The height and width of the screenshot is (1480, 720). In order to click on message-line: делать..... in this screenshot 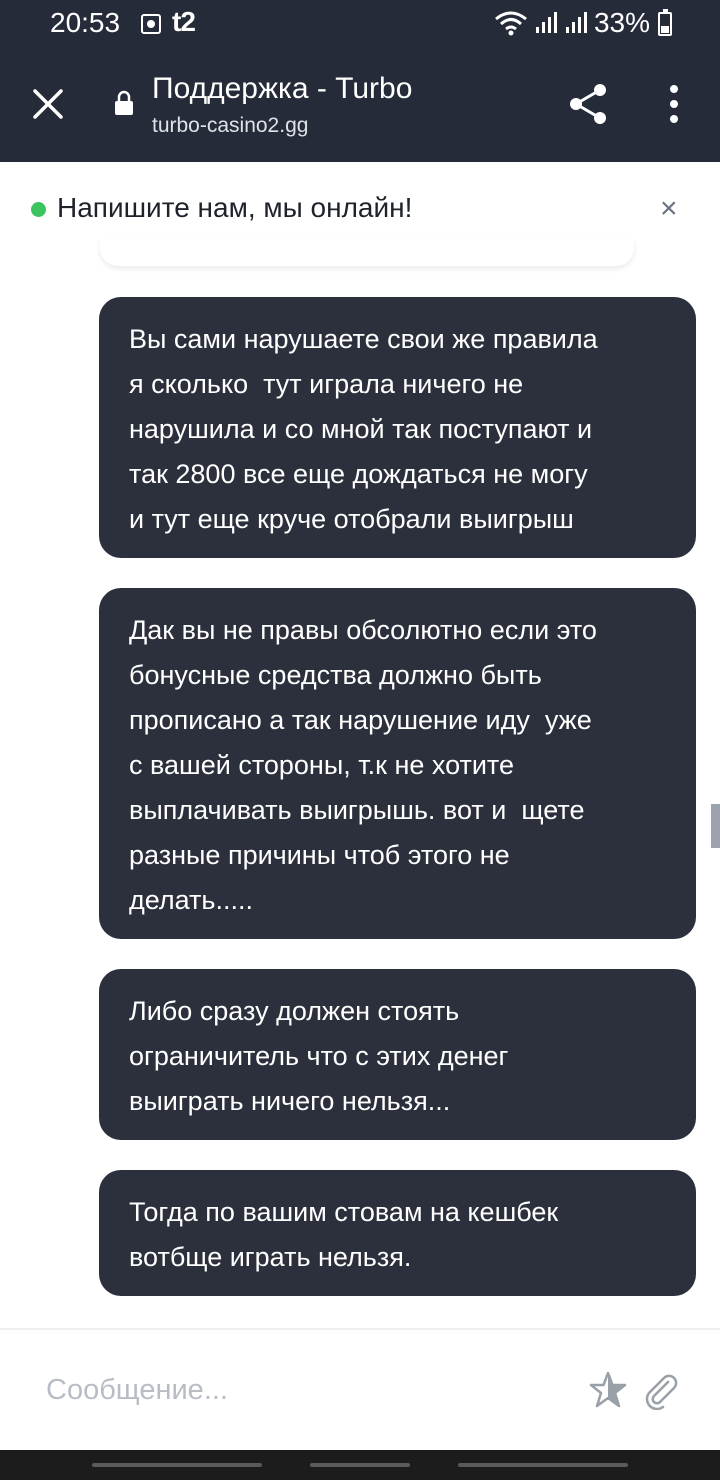, I will do `click(191, 900)`.